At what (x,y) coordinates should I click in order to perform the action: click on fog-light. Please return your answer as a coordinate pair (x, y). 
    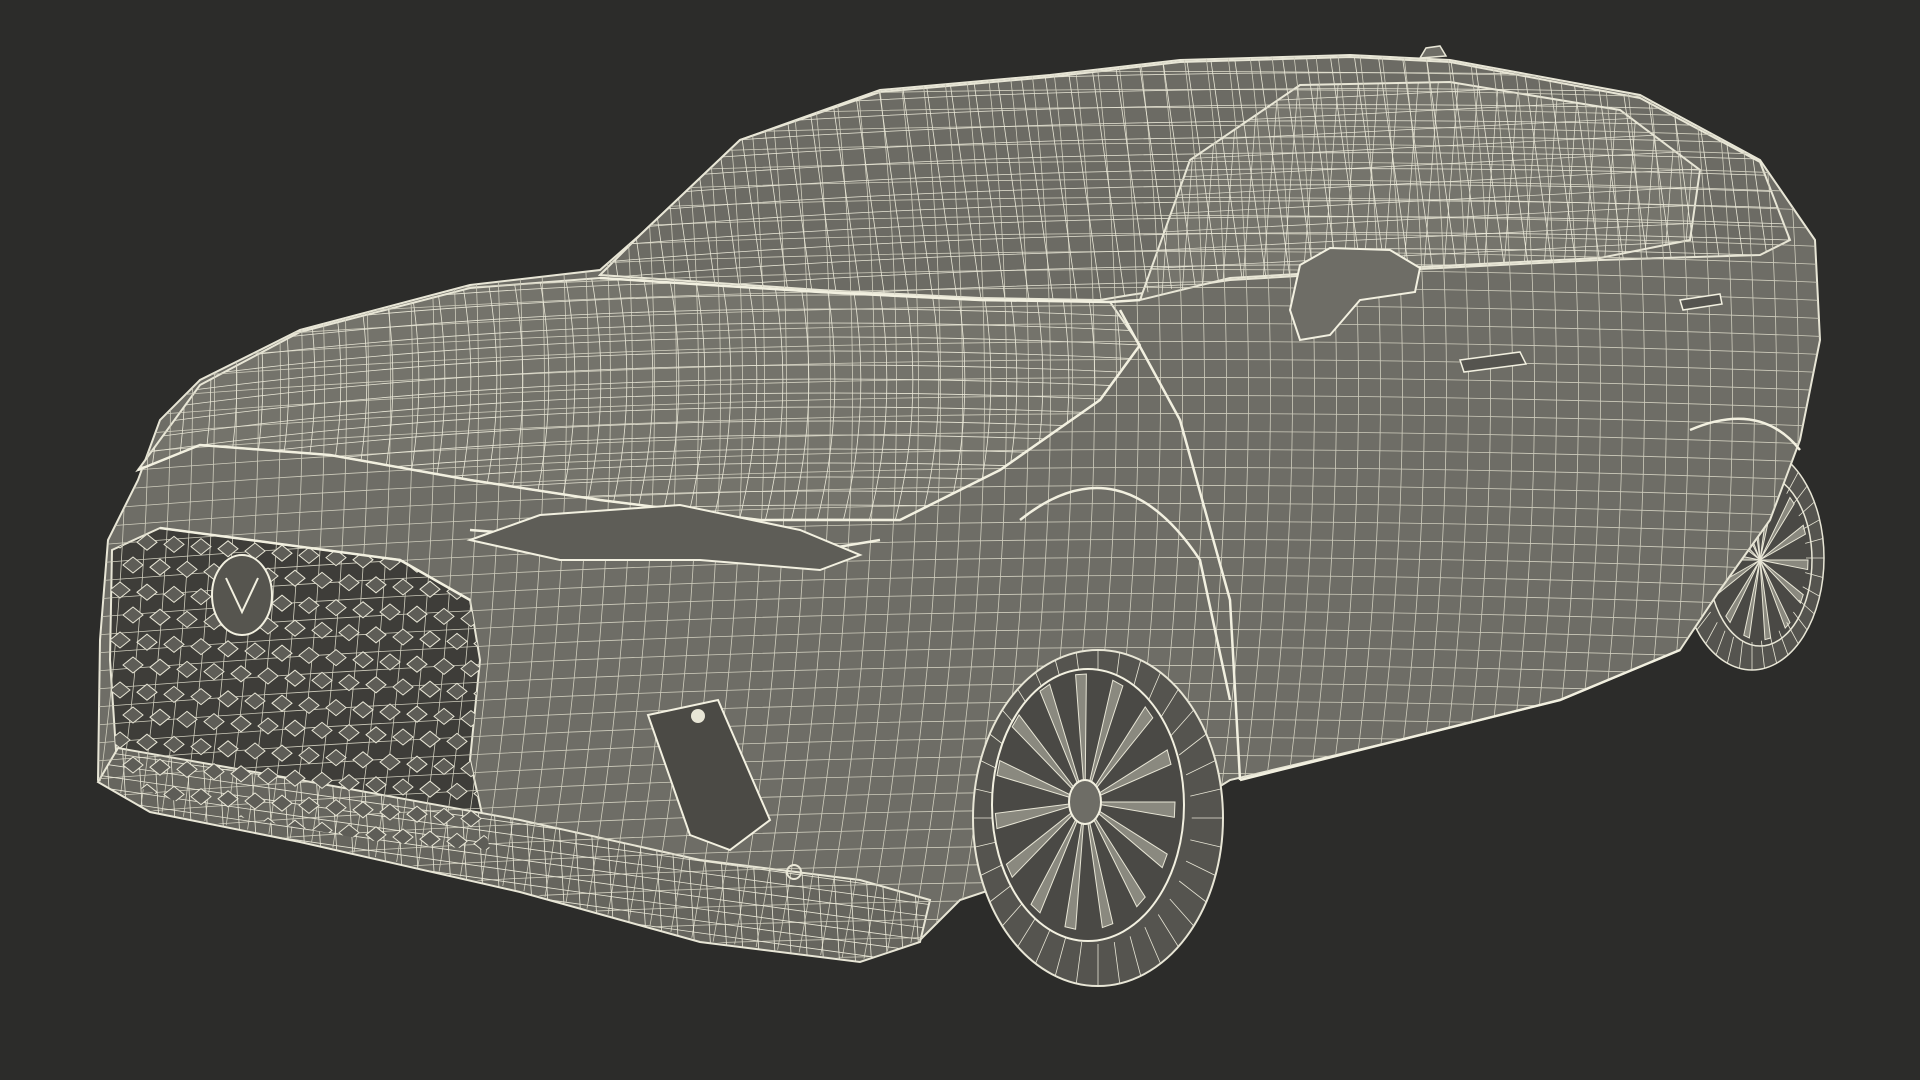
    Looking at the image, I should click on (698, 716).